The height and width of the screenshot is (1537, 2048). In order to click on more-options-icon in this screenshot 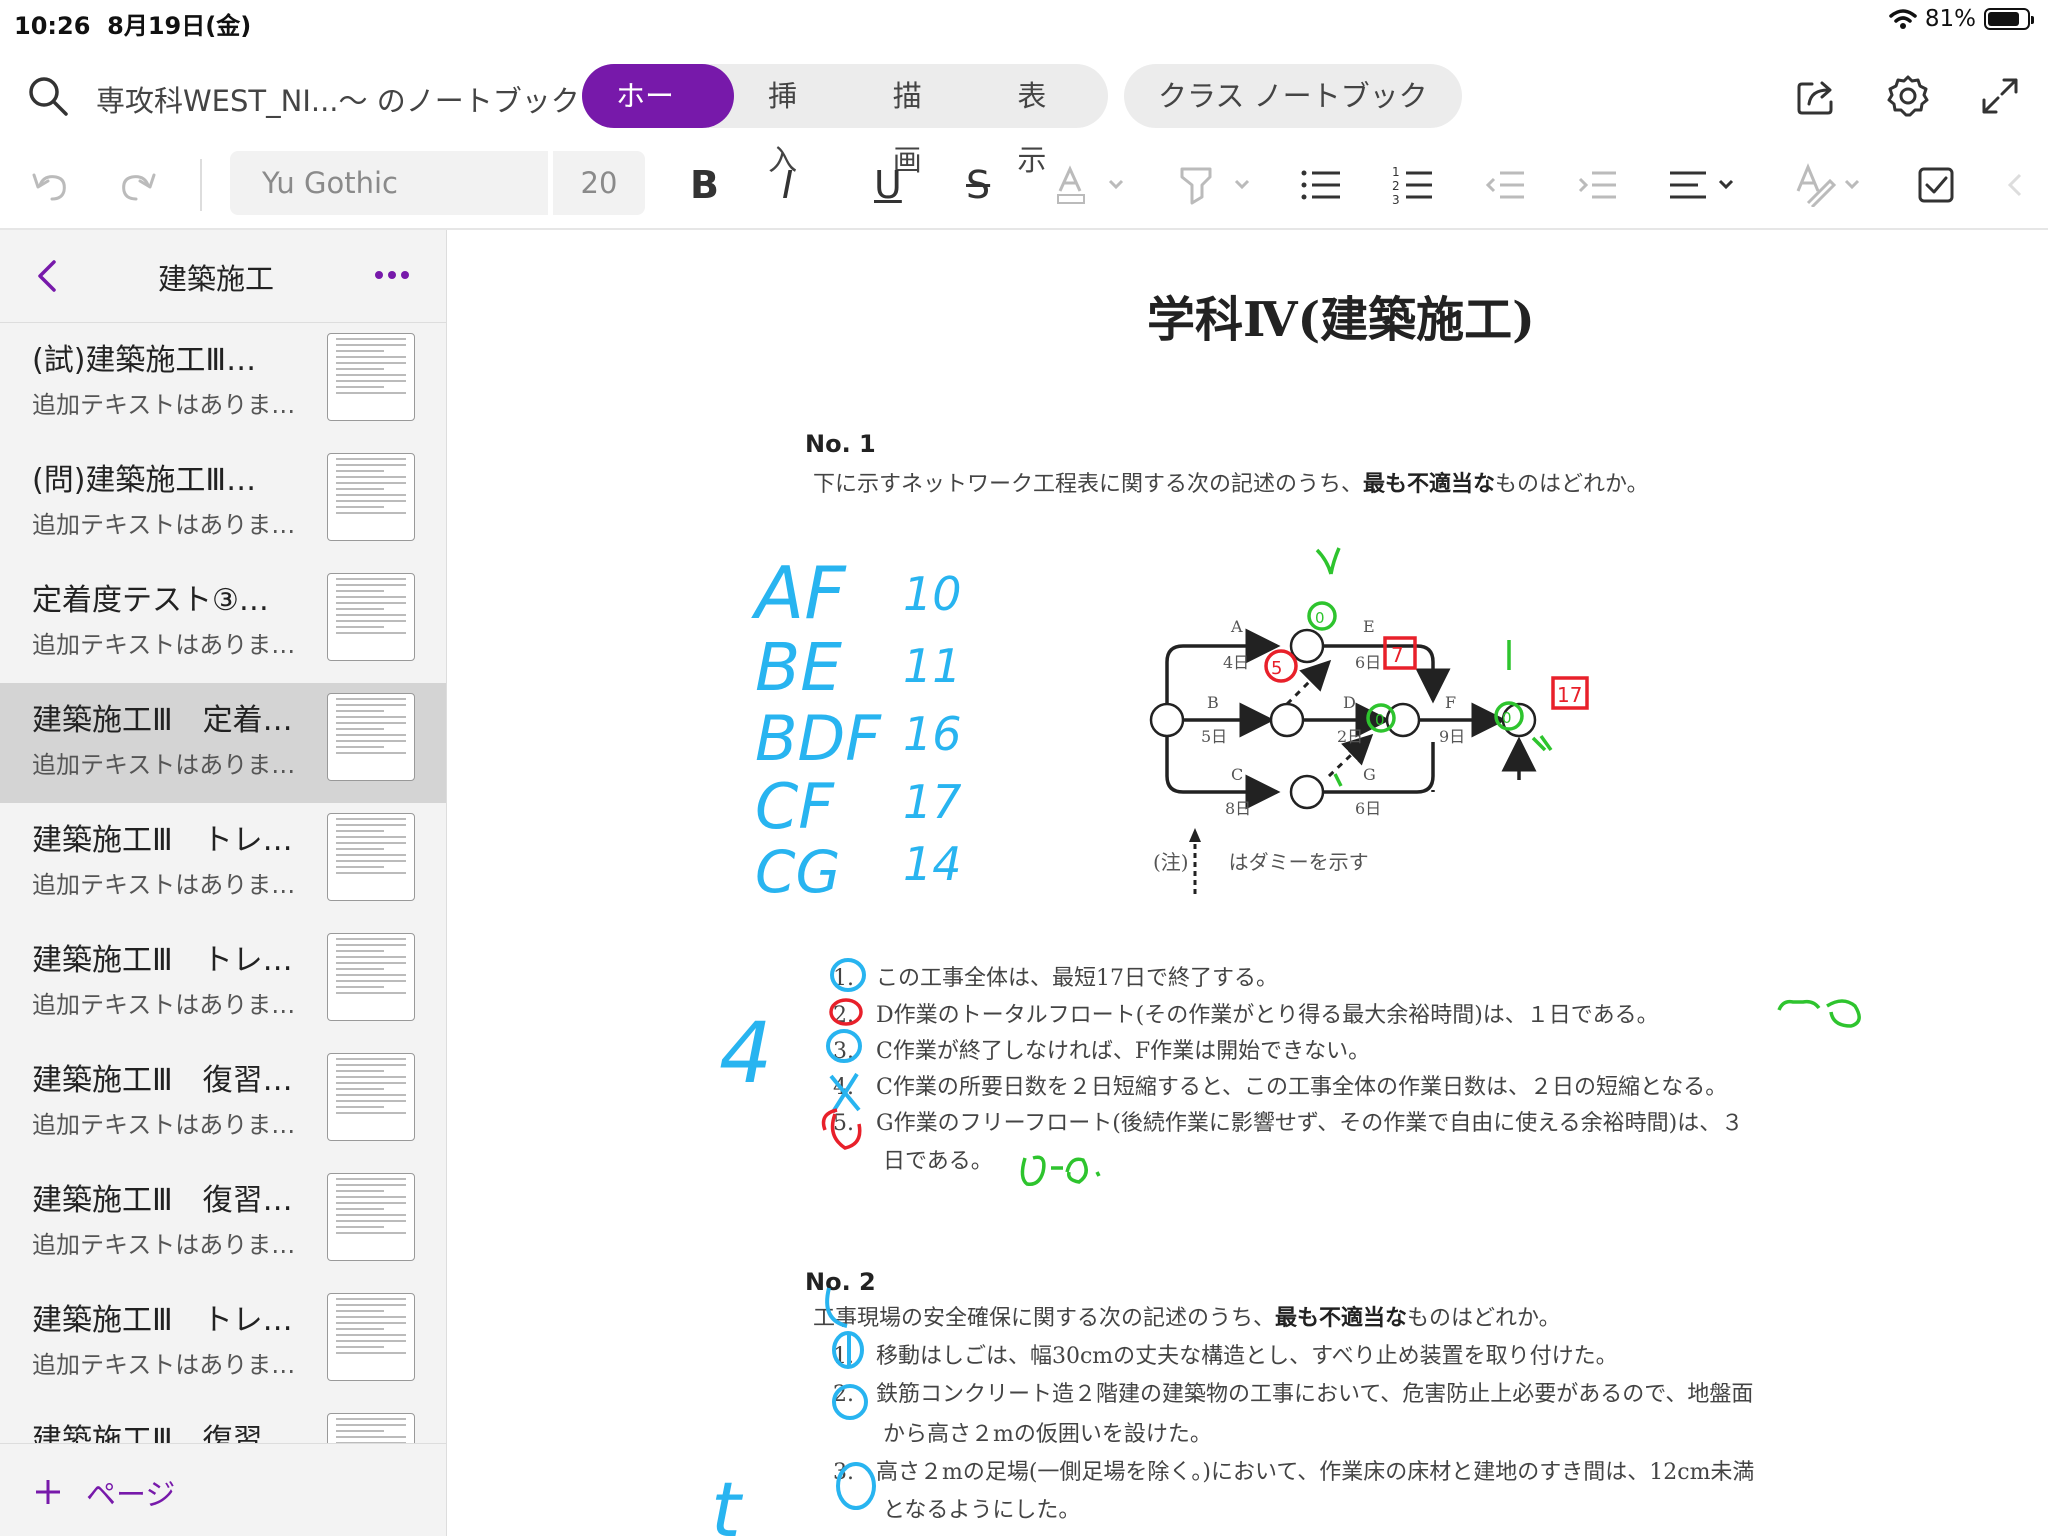, I will do `click(392, 275)`.